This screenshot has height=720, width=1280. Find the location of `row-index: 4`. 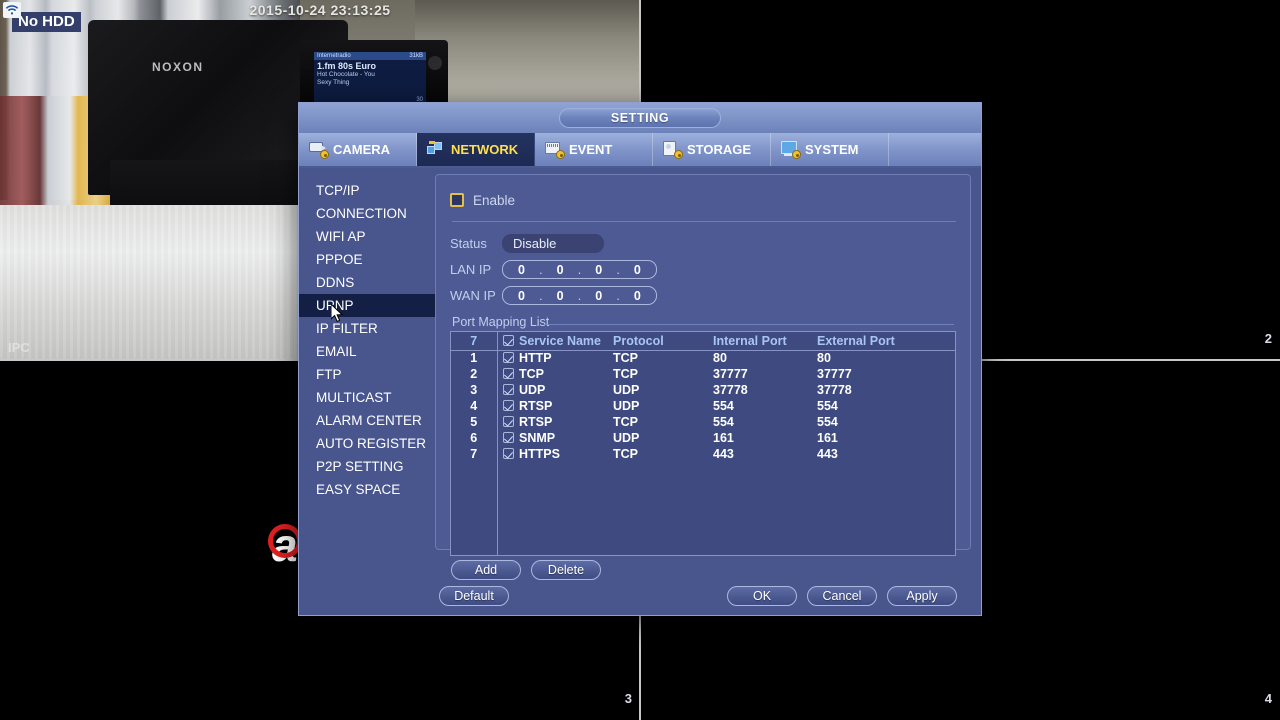

row-index: 4 is located at coordinates (474, 406).